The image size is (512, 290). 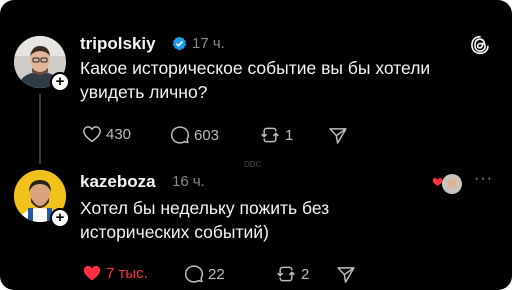 What do you see at coordinates (207, 135) in the screenshot?
I see `post1-comment-count: 603` at bounding box center [207, 135].